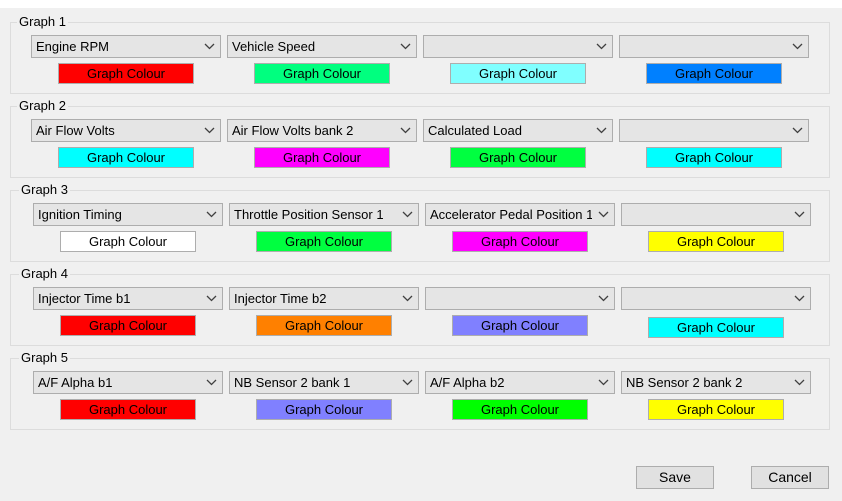 The image size is (842, 501). I want to click on series-select-2: Vehicle Speed, so click(322, 46).